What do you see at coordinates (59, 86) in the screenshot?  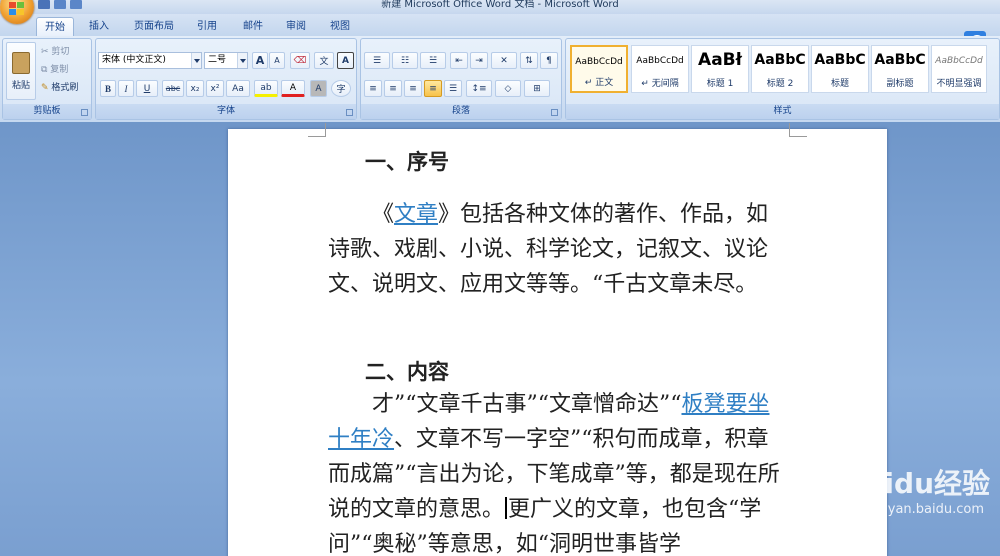 I see `format-painter-button: ✎ 格式刷` at bounding box center [59, 86].